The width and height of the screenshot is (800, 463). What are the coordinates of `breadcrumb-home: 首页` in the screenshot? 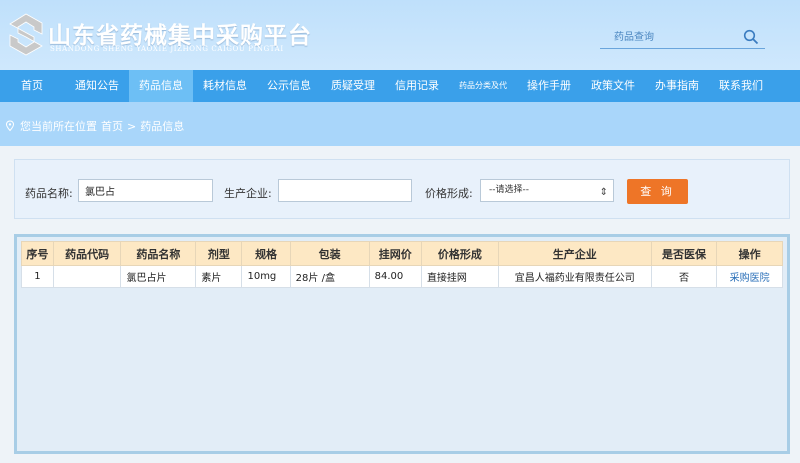 It's located at (112, 126).